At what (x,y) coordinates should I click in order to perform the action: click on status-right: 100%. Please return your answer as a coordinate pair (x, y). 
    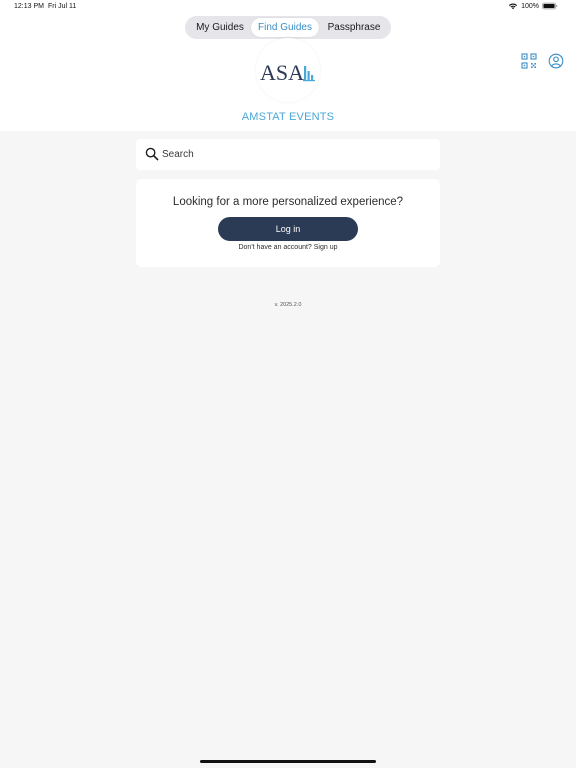
    Looking at the image, I should click on (533, 6).